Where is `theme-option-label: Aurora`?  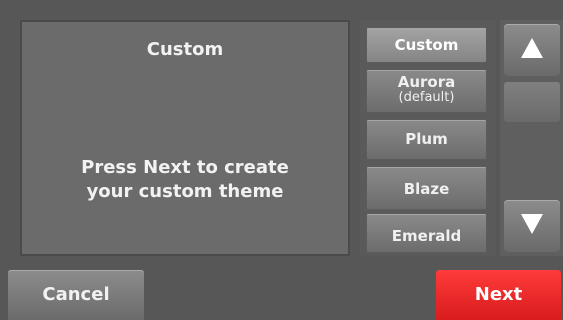
theme-option-label: Aurora is located at coordinates (426, 82).